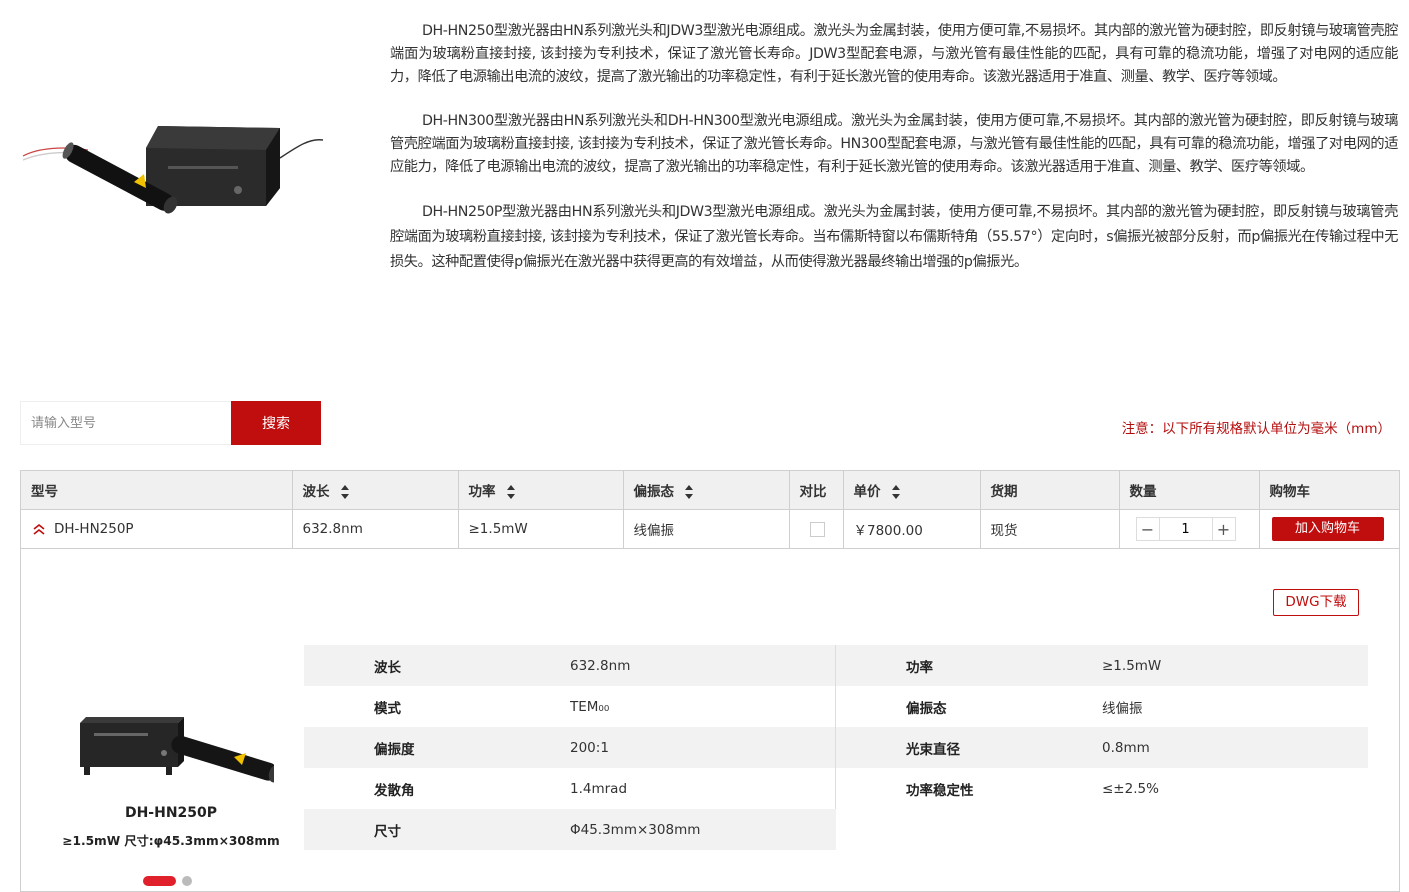 This screenshot has width=1409, height=892. Describe the element at coordinates (171, 841) in the screenshot. I see `product-summary: ≥1.5mW 尺寸:φ45.3mm×308mm` at that location.